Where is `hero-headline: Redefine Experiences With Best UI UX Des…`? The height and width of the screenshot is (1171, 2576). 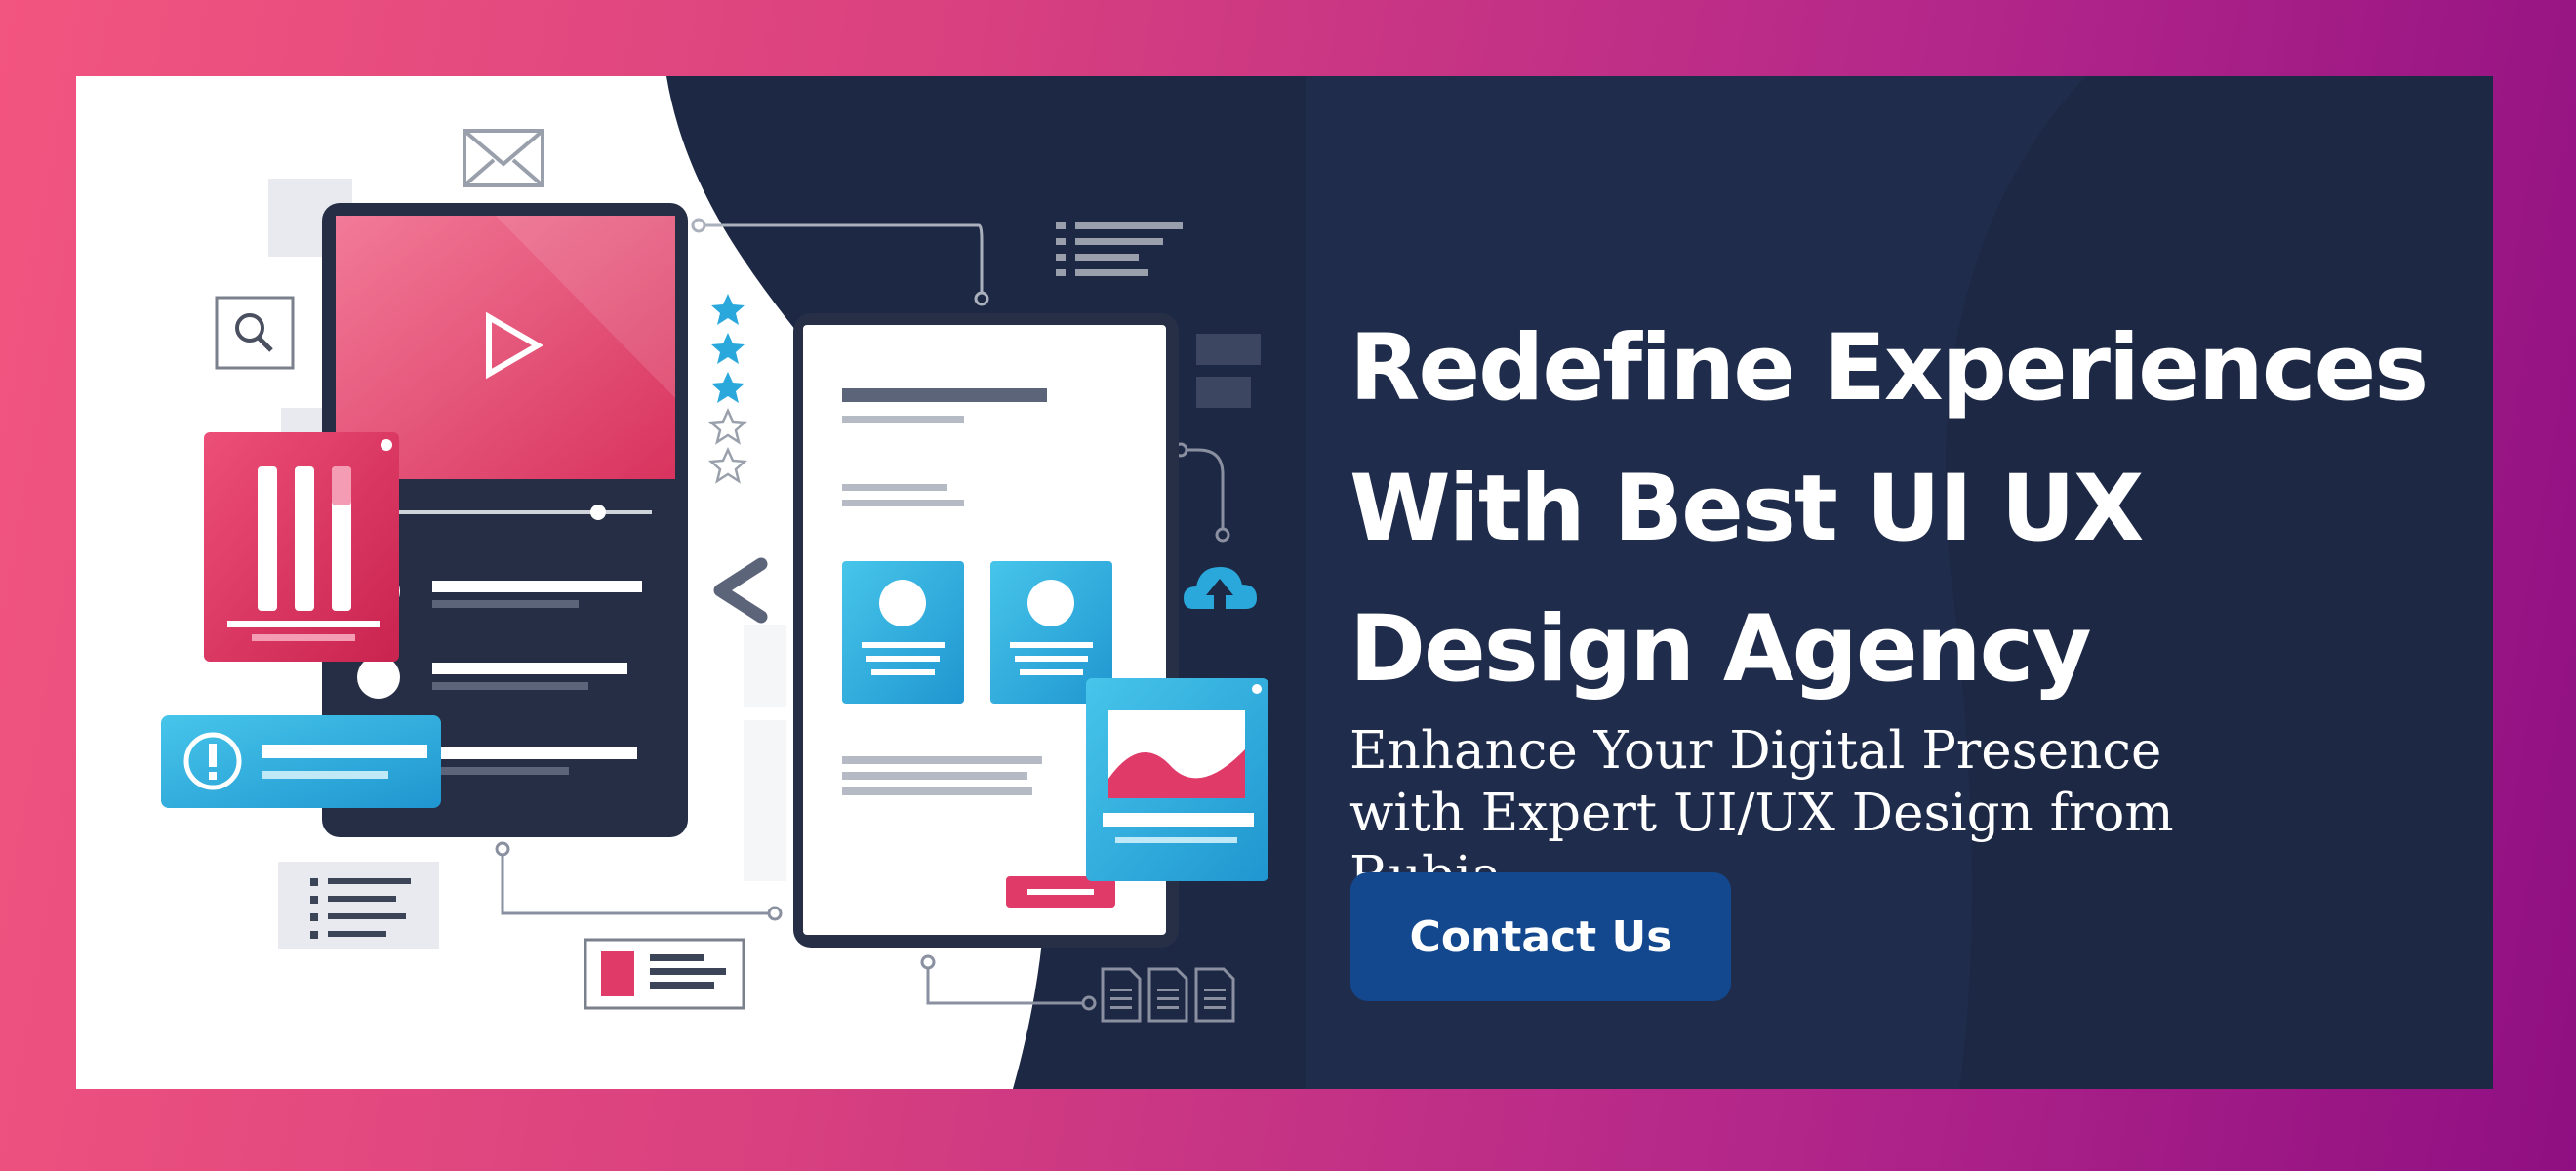
hero-headline: Redefine Experiences With Best UI UX Des… is located at coordinates (1889, 509).